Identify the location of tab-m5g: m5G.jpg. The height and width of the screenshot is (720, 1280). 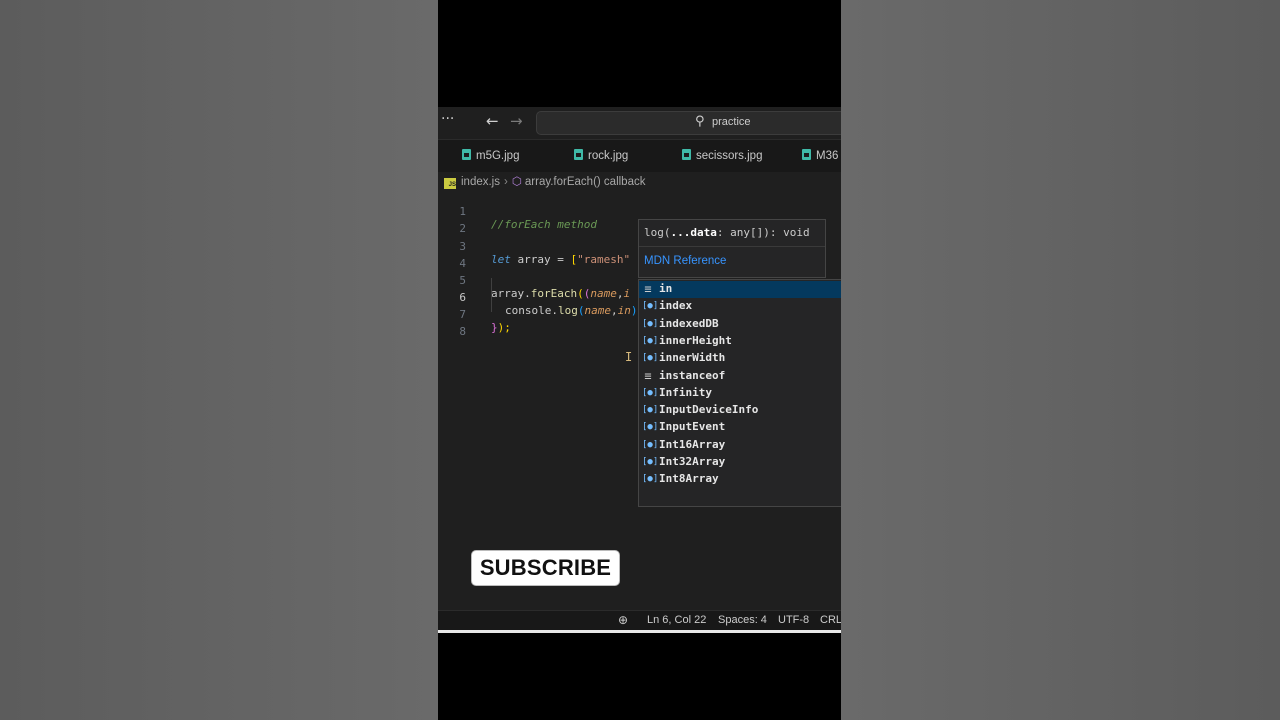
(490, 155).